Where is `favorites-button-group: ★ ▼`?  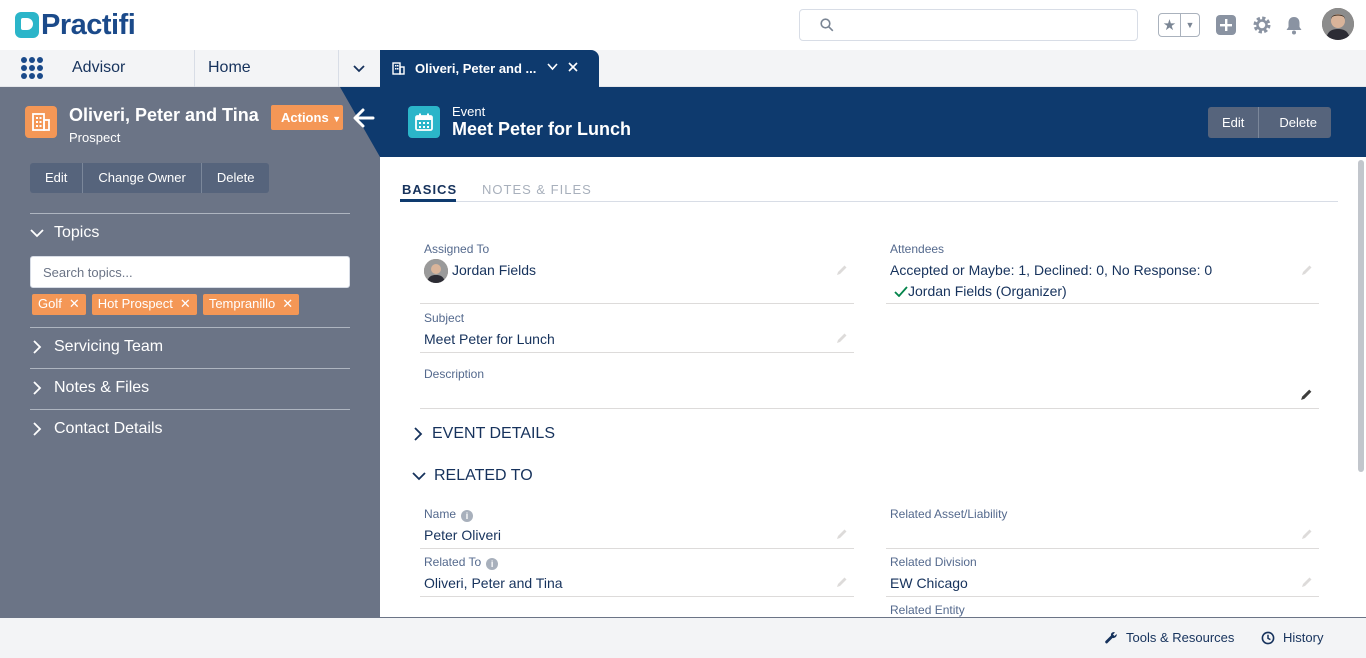
favorites-button-group: ★ ▼ is located at coordinates (1179, 25).